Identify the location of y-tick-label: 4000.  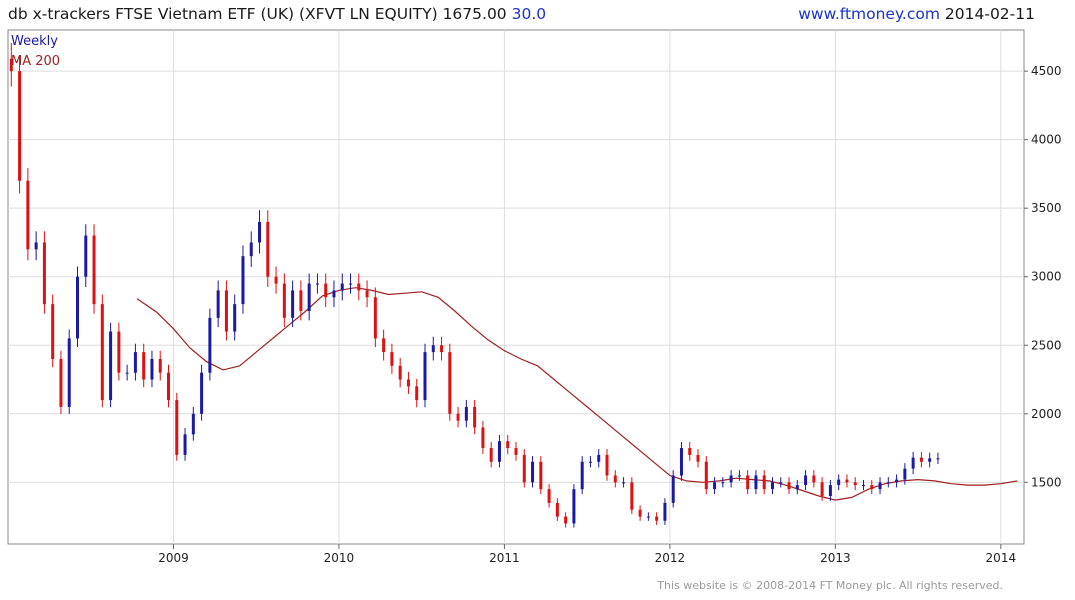
(1046, 140).